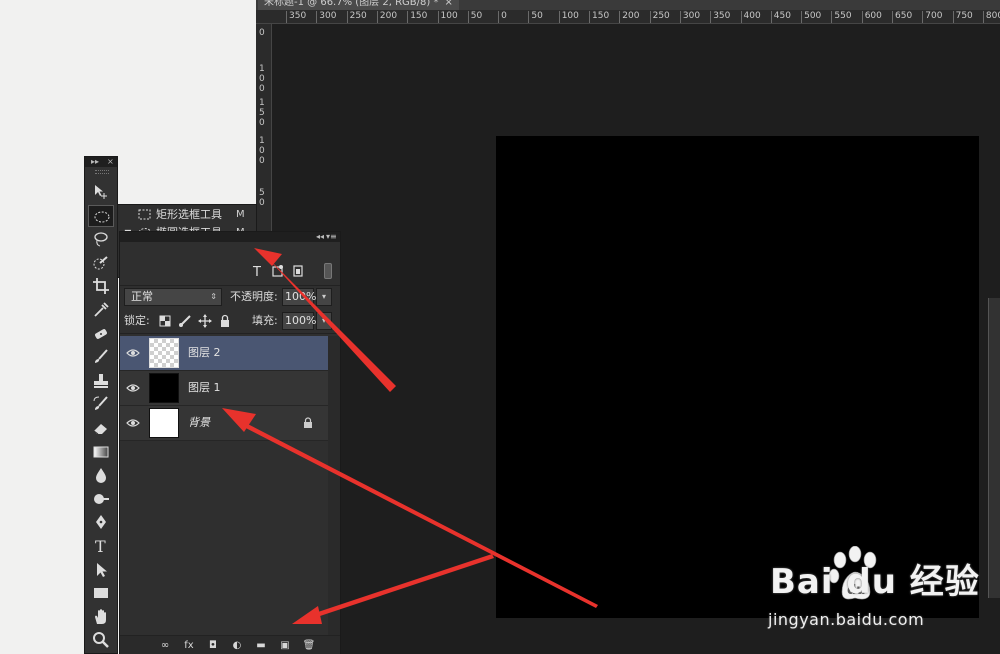 The image size is (1000, 654). What do you see at coordinates (101, 381) in the screenshot?
I see `clone-stamp-tool` at bounding box center [101, 381].